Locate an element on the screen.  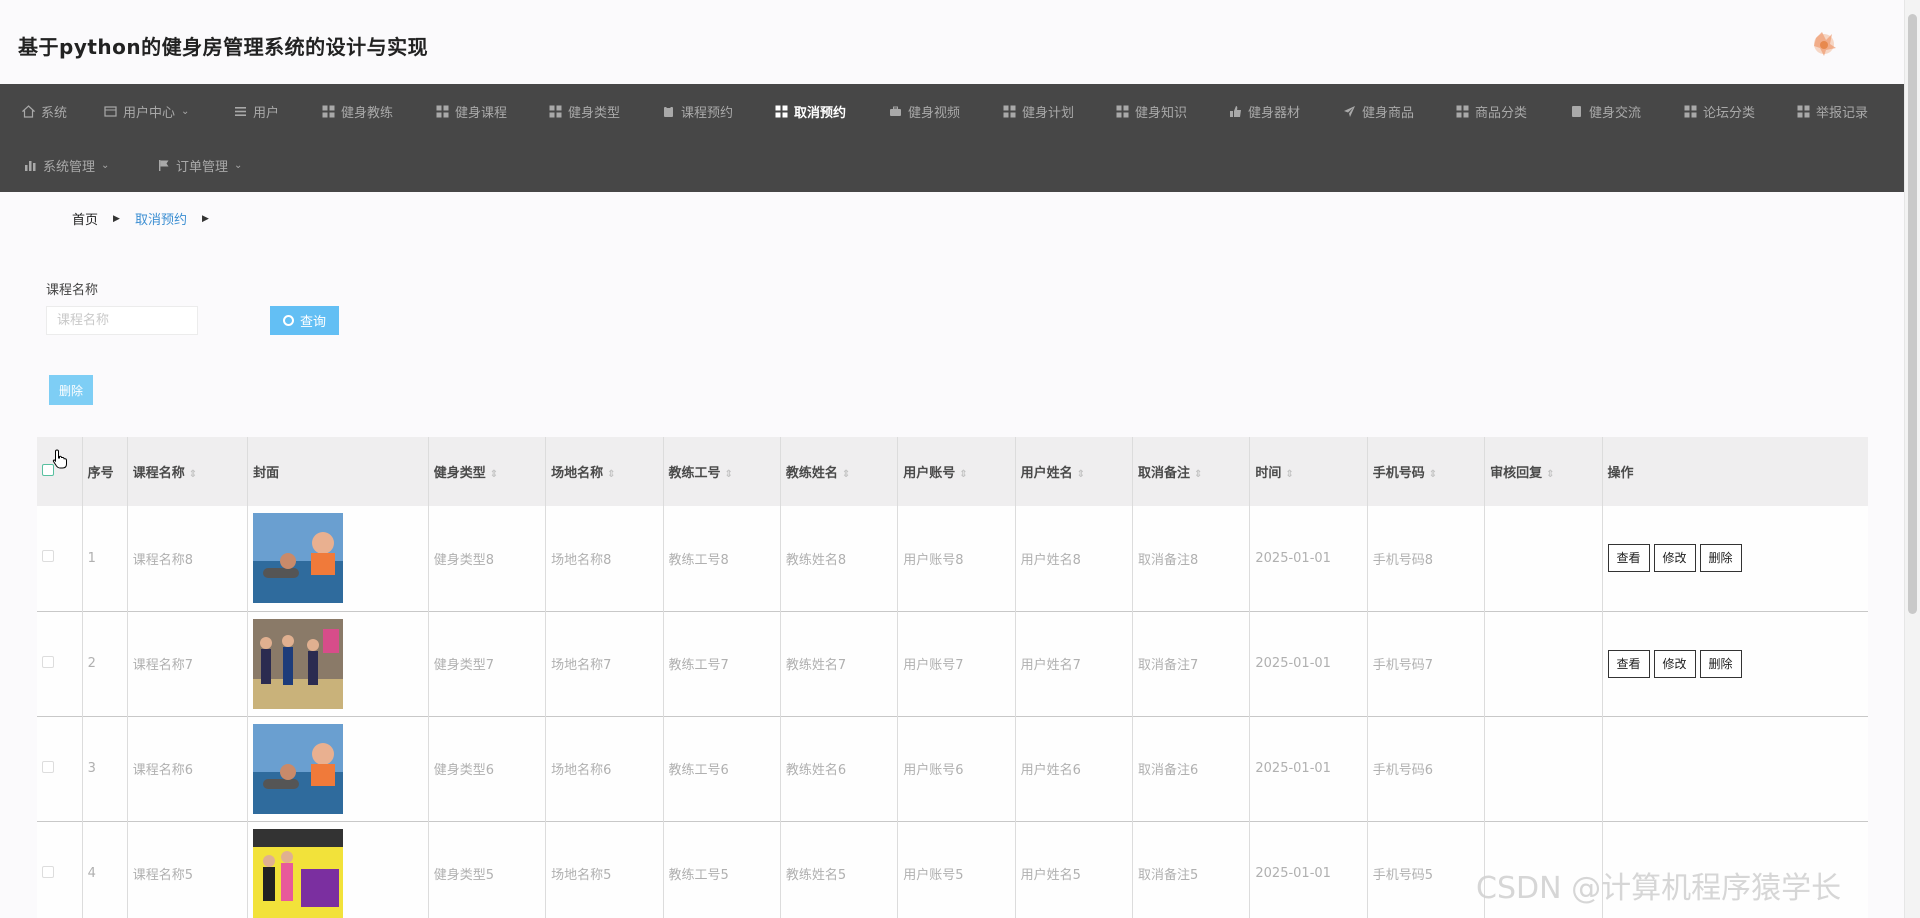
cell-venue: 场地名称6 is located at coordinates (604, 768).